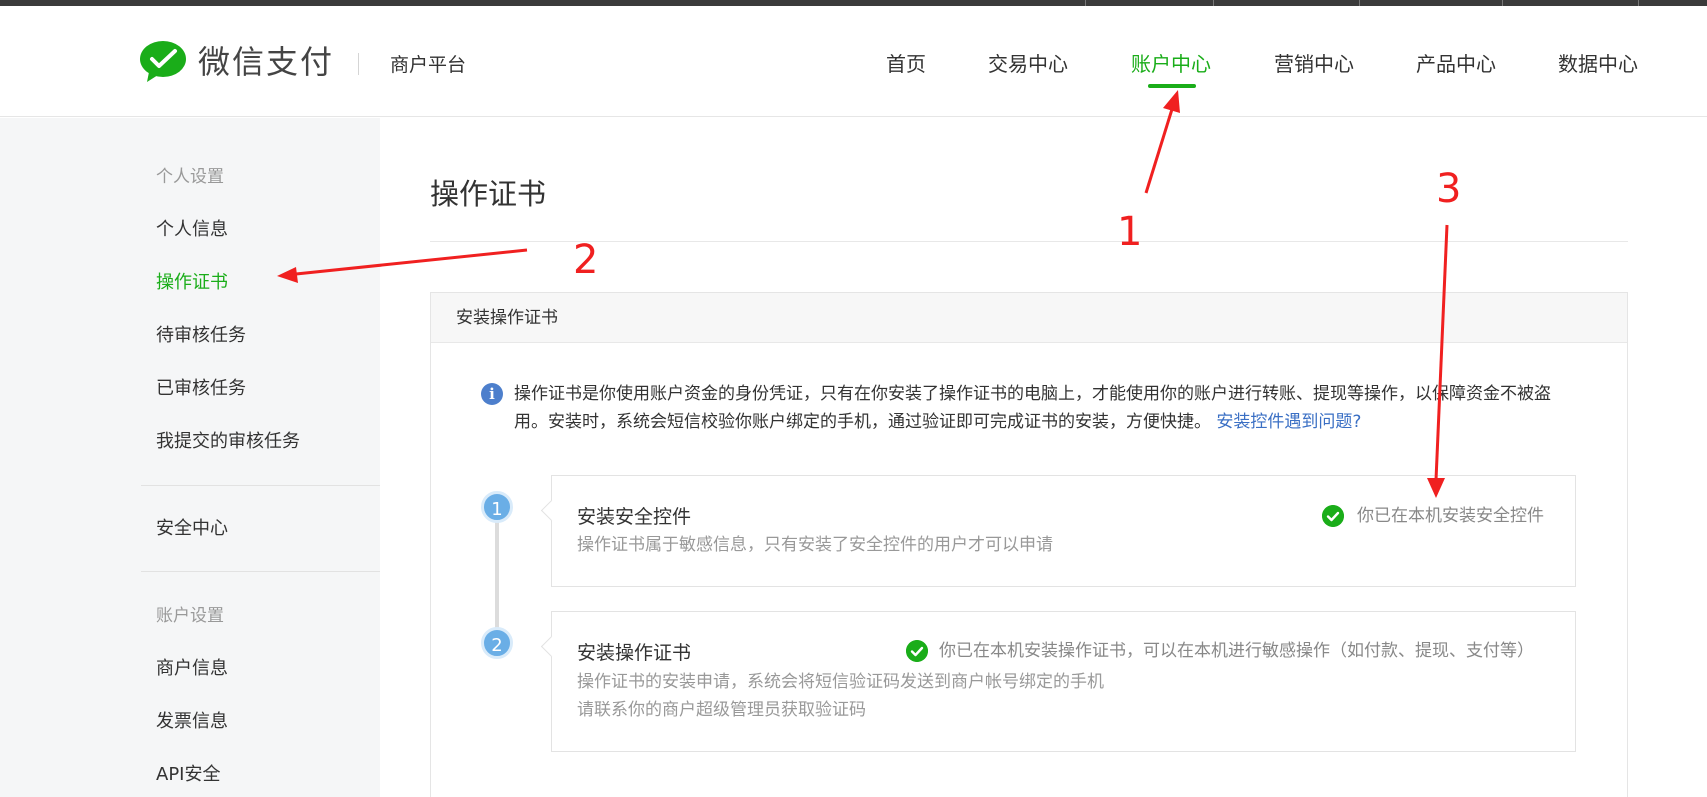  Describe the element at coordinates (1029, 241) in the screenshot. I see `title-divider` at that location.